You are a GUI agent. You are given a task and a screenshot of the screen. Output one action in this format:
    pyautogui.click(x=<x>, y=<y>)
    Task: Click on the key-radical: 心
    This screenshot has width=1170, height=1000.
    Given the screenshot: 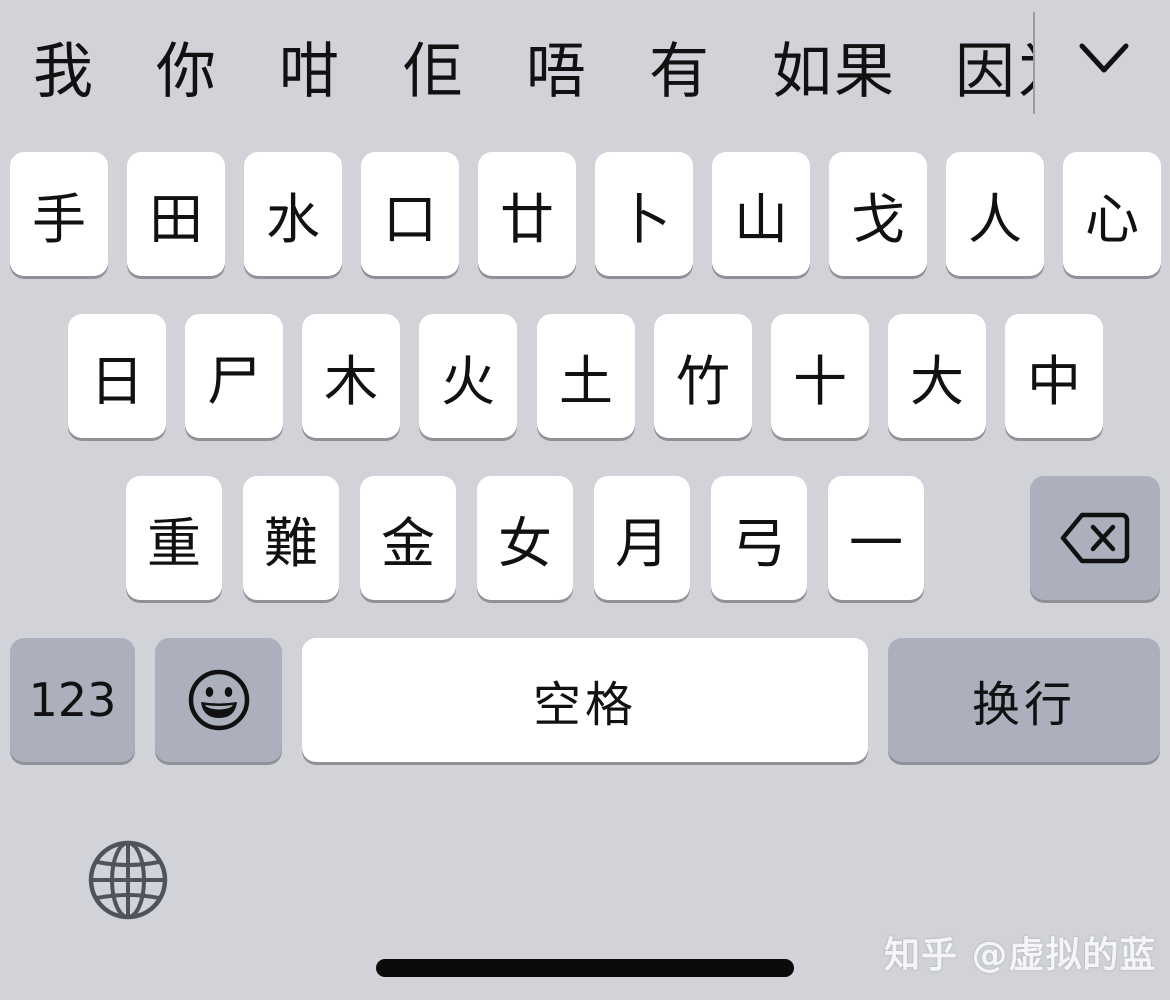 What is the action you would take?
    pyautogui.click(x=1112, y=214)
    